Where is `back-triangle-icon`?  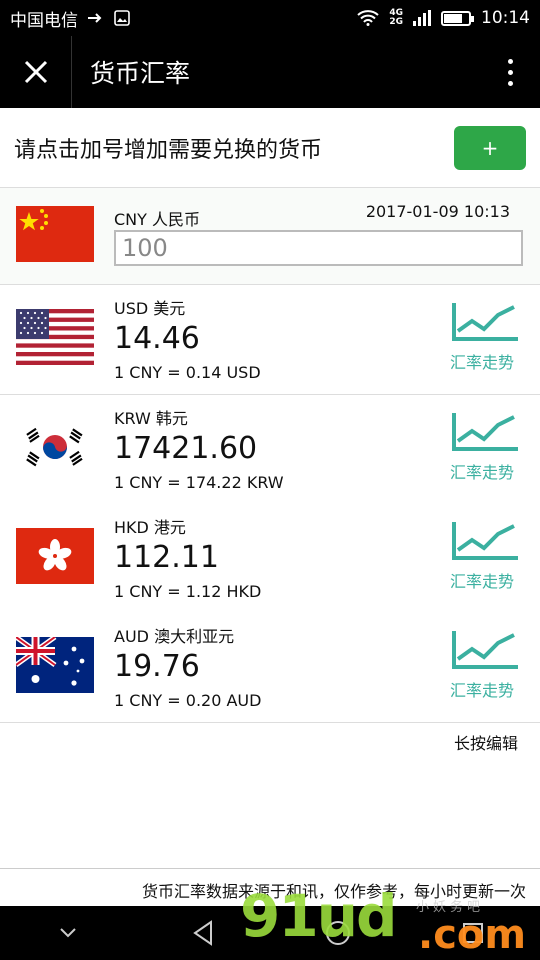 back-triangle-icon is located at coordinates (202, 933).